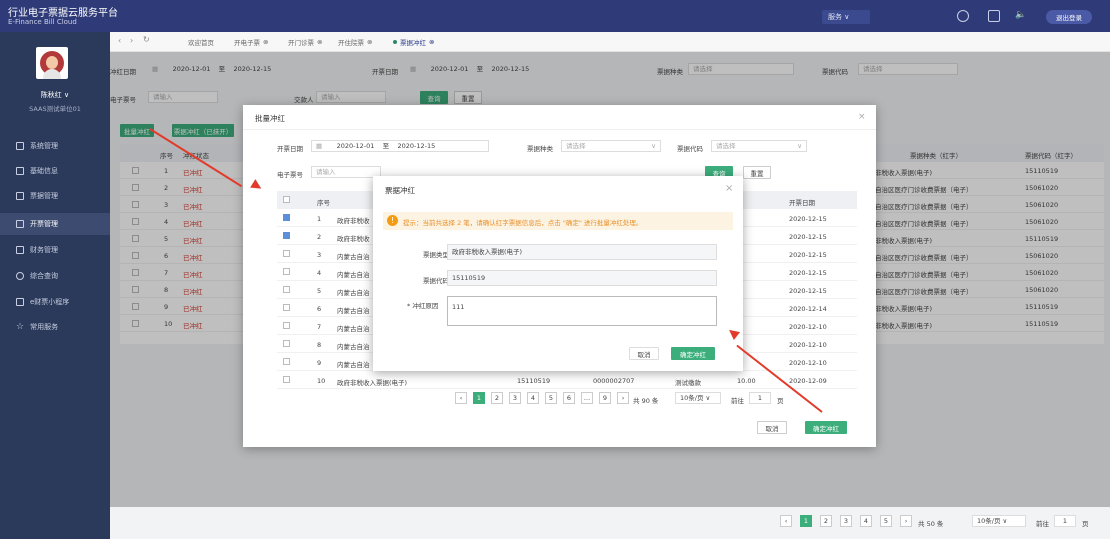 The image size is (1110, 539). Describe the element at coordinates (55, 250) in the screenshot. I see `sidebar-item-finance: 财务管理` at that location.